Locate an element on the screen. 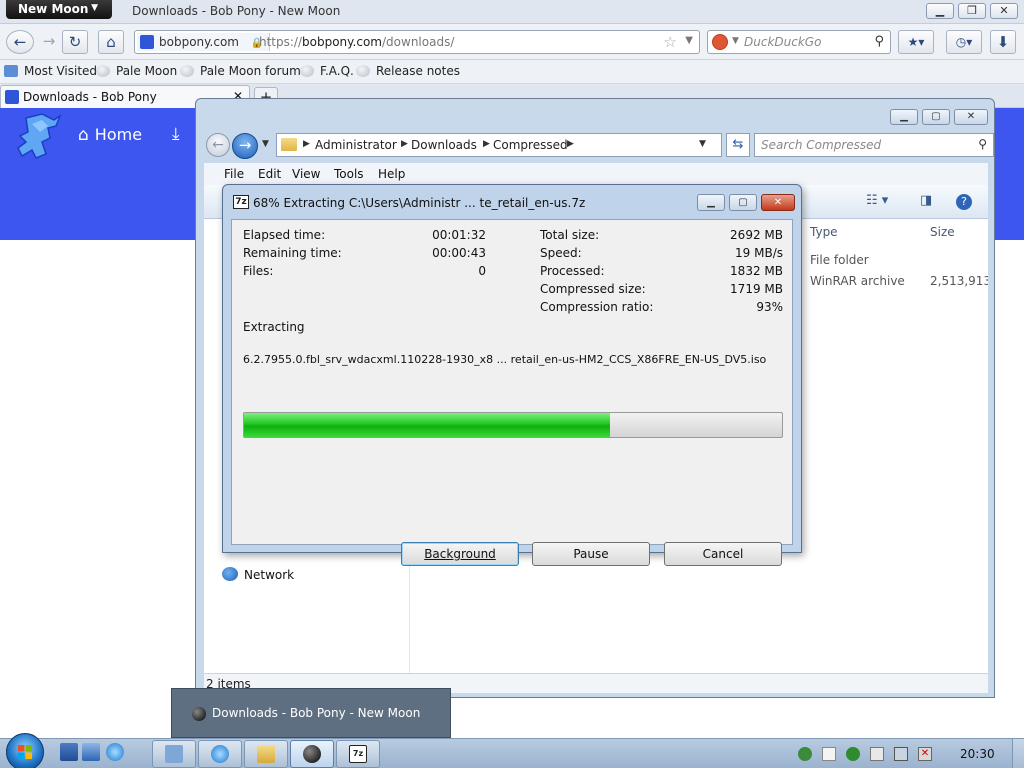 The height and width of the screenshot is (768, 1024). site-logo-icon is located at coordinates (38, 137).